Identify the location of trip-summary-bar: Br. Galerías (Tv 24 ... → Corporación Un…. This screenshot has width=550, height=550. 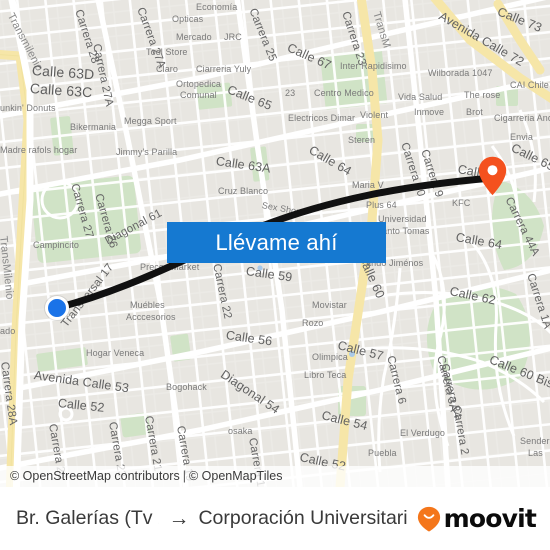
(275, 518).